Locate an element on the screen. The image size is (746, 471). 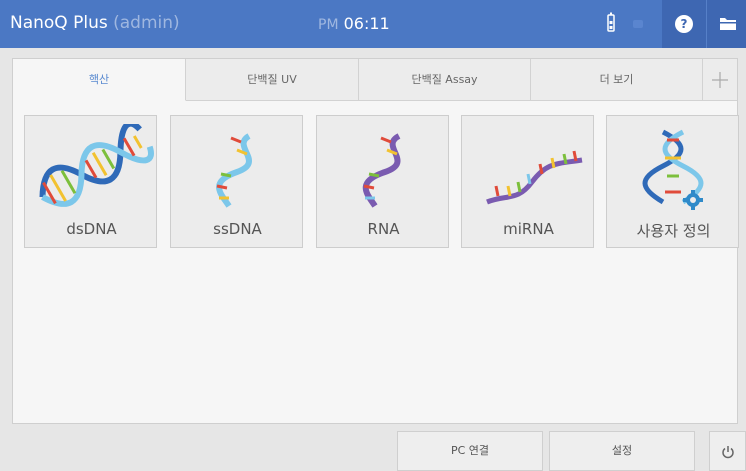
tile-label: miRNA is located at coordinates (528, 229).